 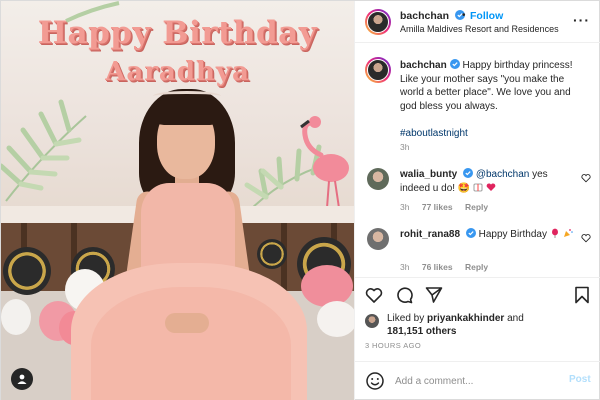 What do you see at coordinates (187, 96) in the screenshot?
I see `girl-headband` at bounding box center [187, 96].